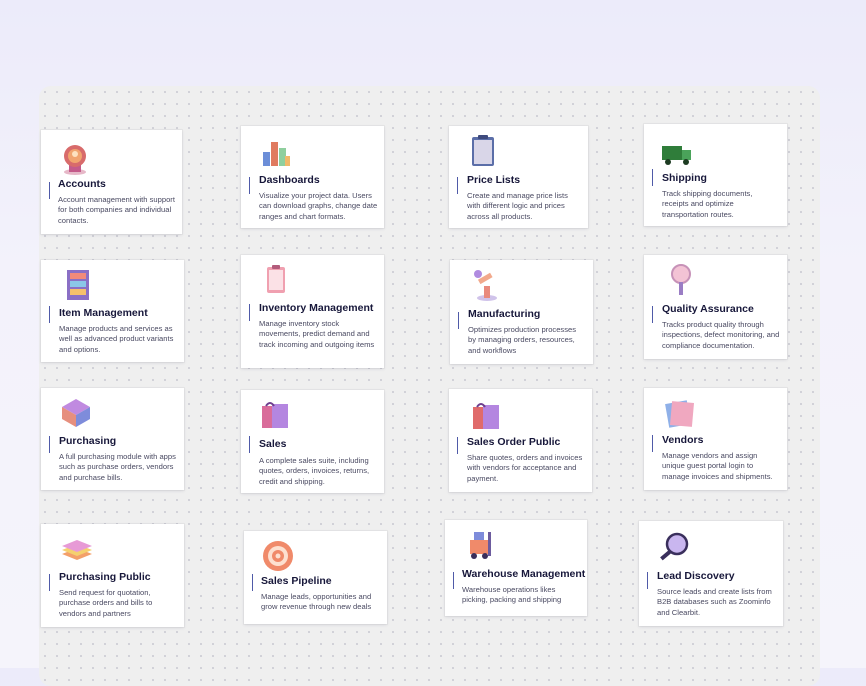  Describe the element at coordinates (273, 444) in the screenshot. I see `module-title: Sales` at that location.